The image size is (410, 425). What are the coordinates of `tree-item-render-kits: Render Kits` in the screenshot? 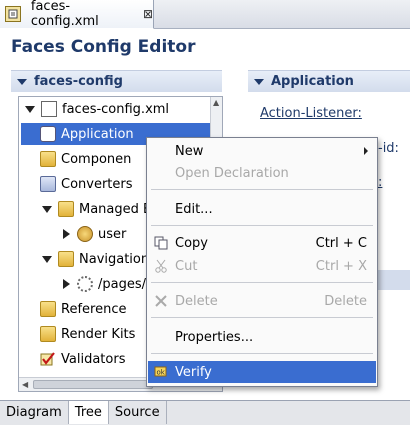 It's located at (87, 334).